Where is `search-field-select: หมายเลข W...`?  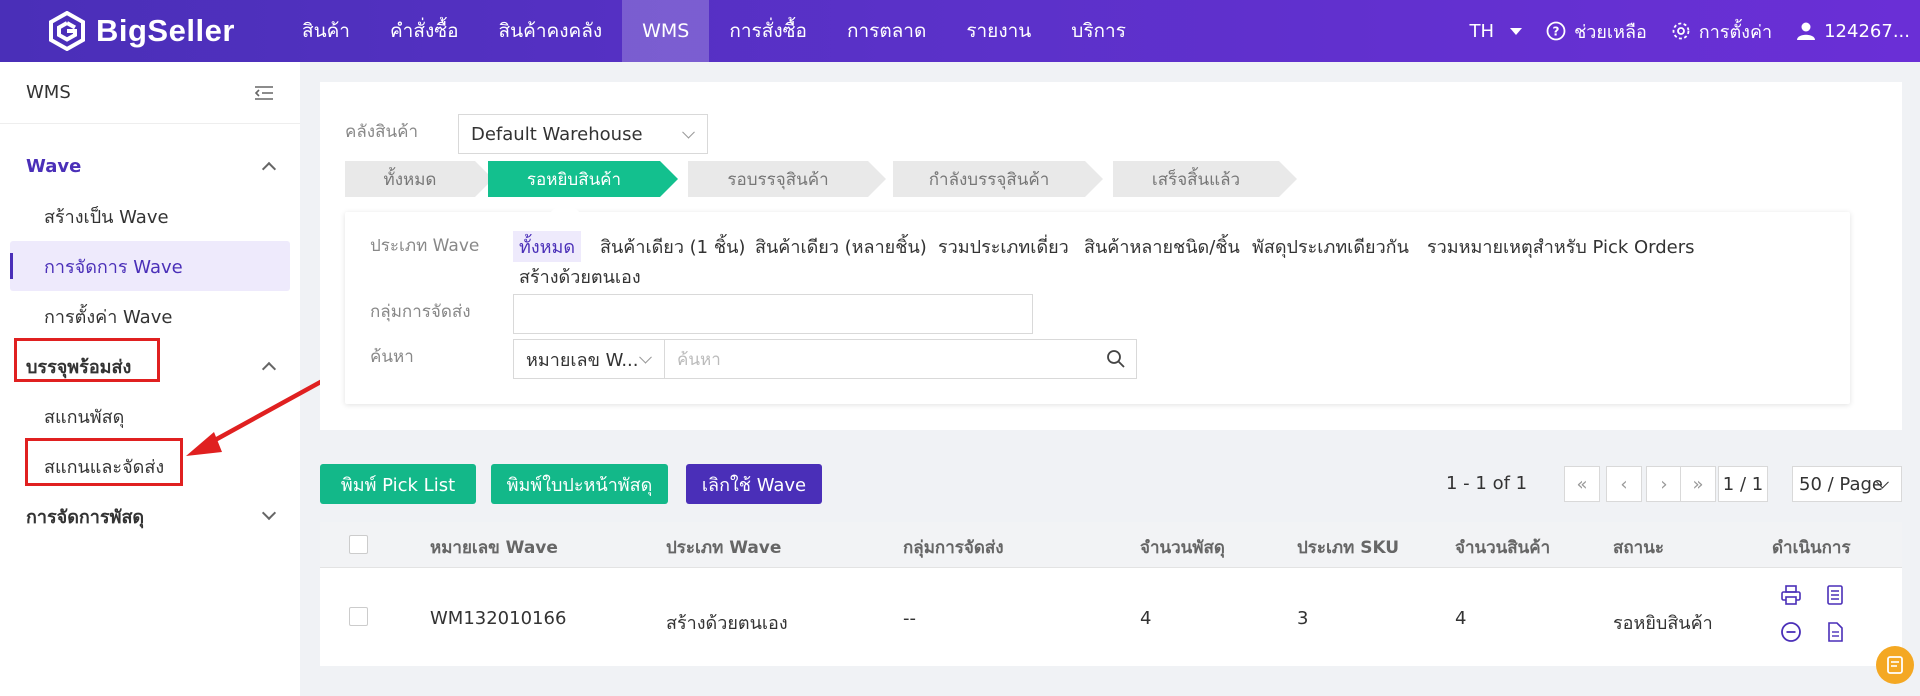
search-field-select: หมายเลข W... is located at coordinates (589, 359).